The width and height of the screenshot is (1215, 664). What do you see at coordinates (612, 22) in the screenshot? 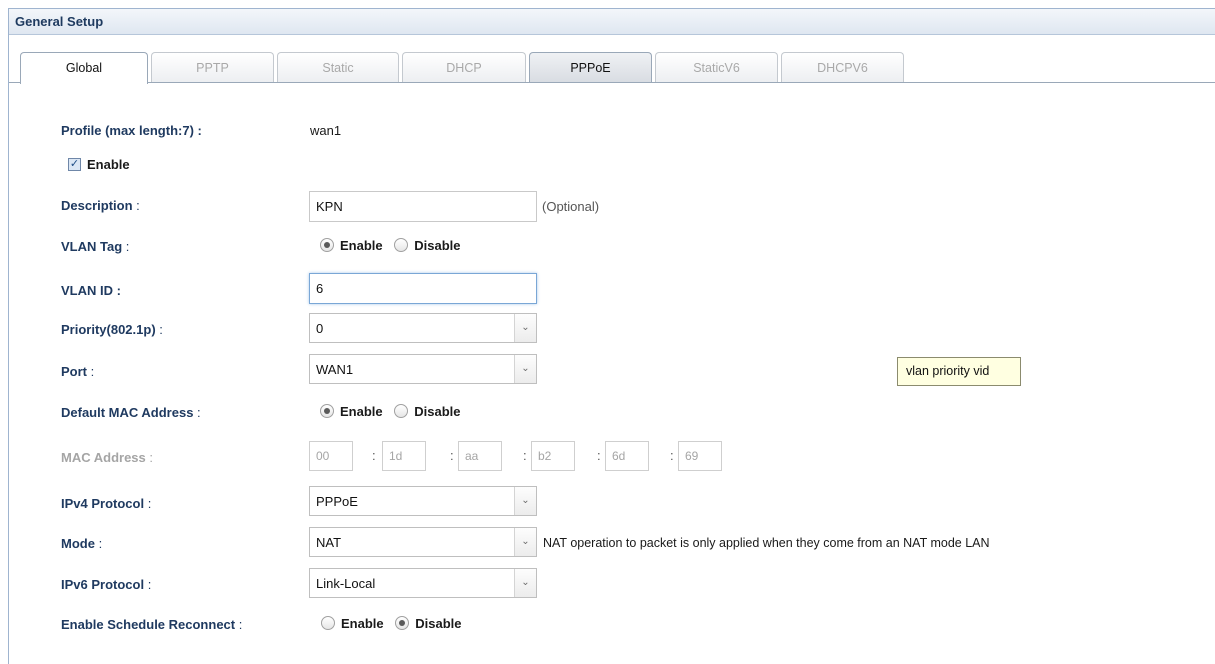
I see `panel-title: General Setup` at bounding box center [612, 22].